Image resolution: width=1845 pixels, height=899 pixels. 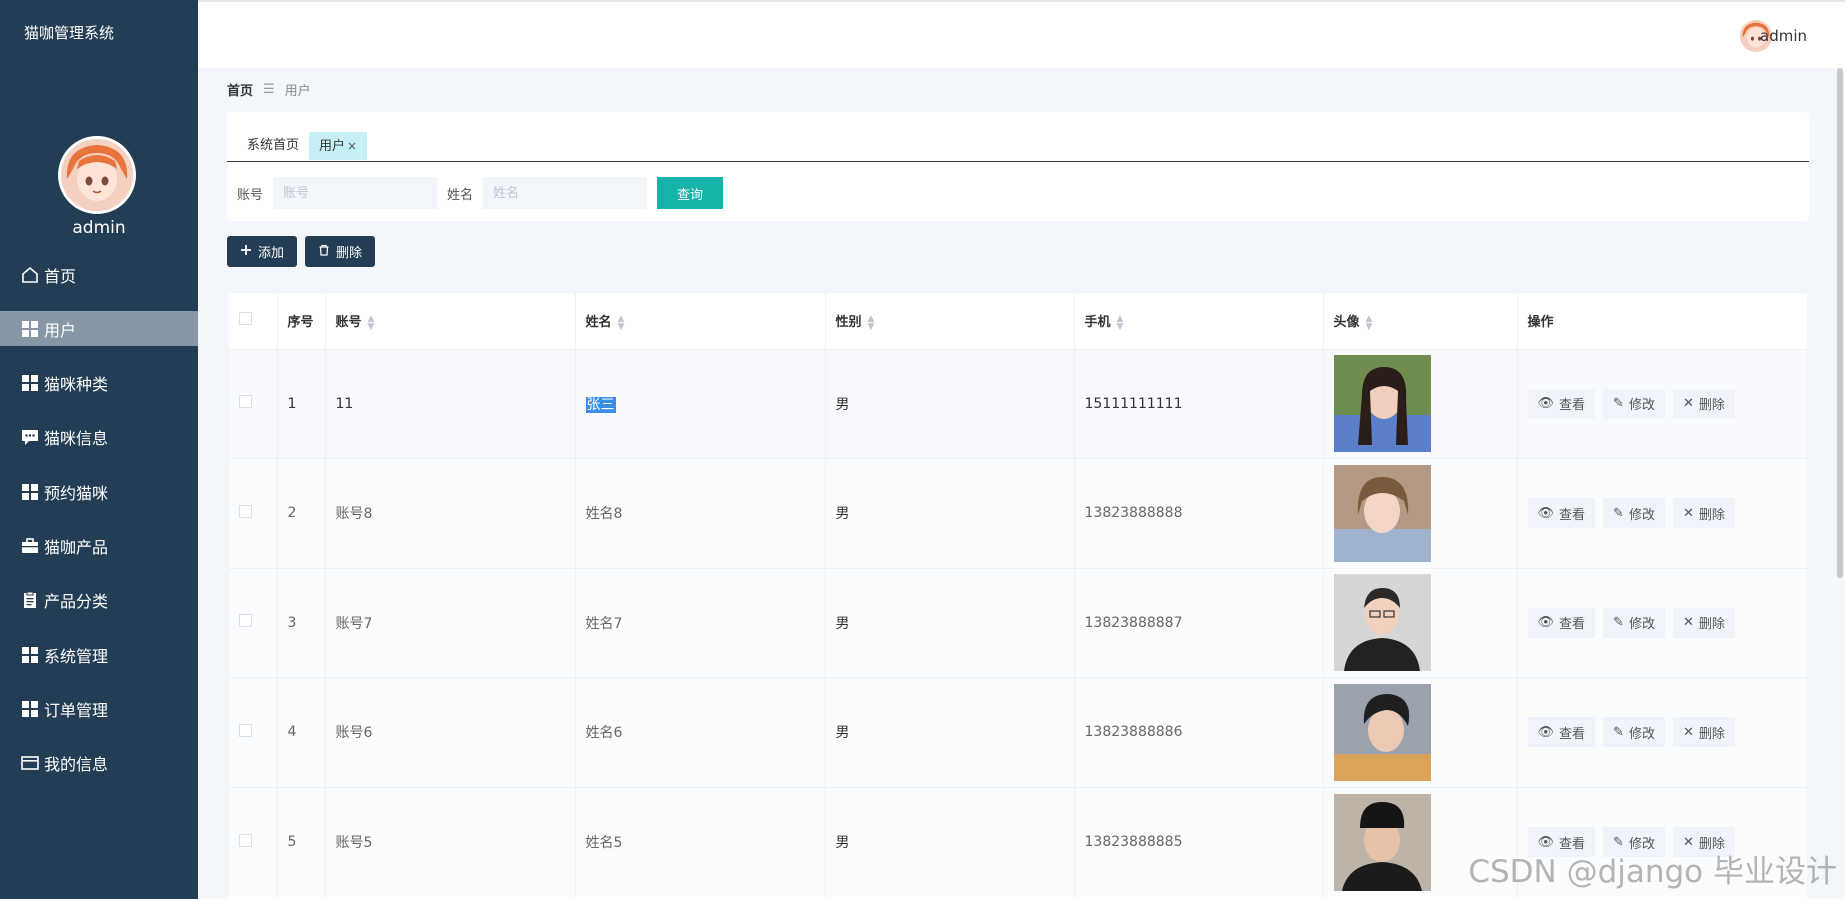 What do you see at coordinates (450, 732) in the screenshot?
I see `cell-account: 账号6` at bounding box center [450, 732].